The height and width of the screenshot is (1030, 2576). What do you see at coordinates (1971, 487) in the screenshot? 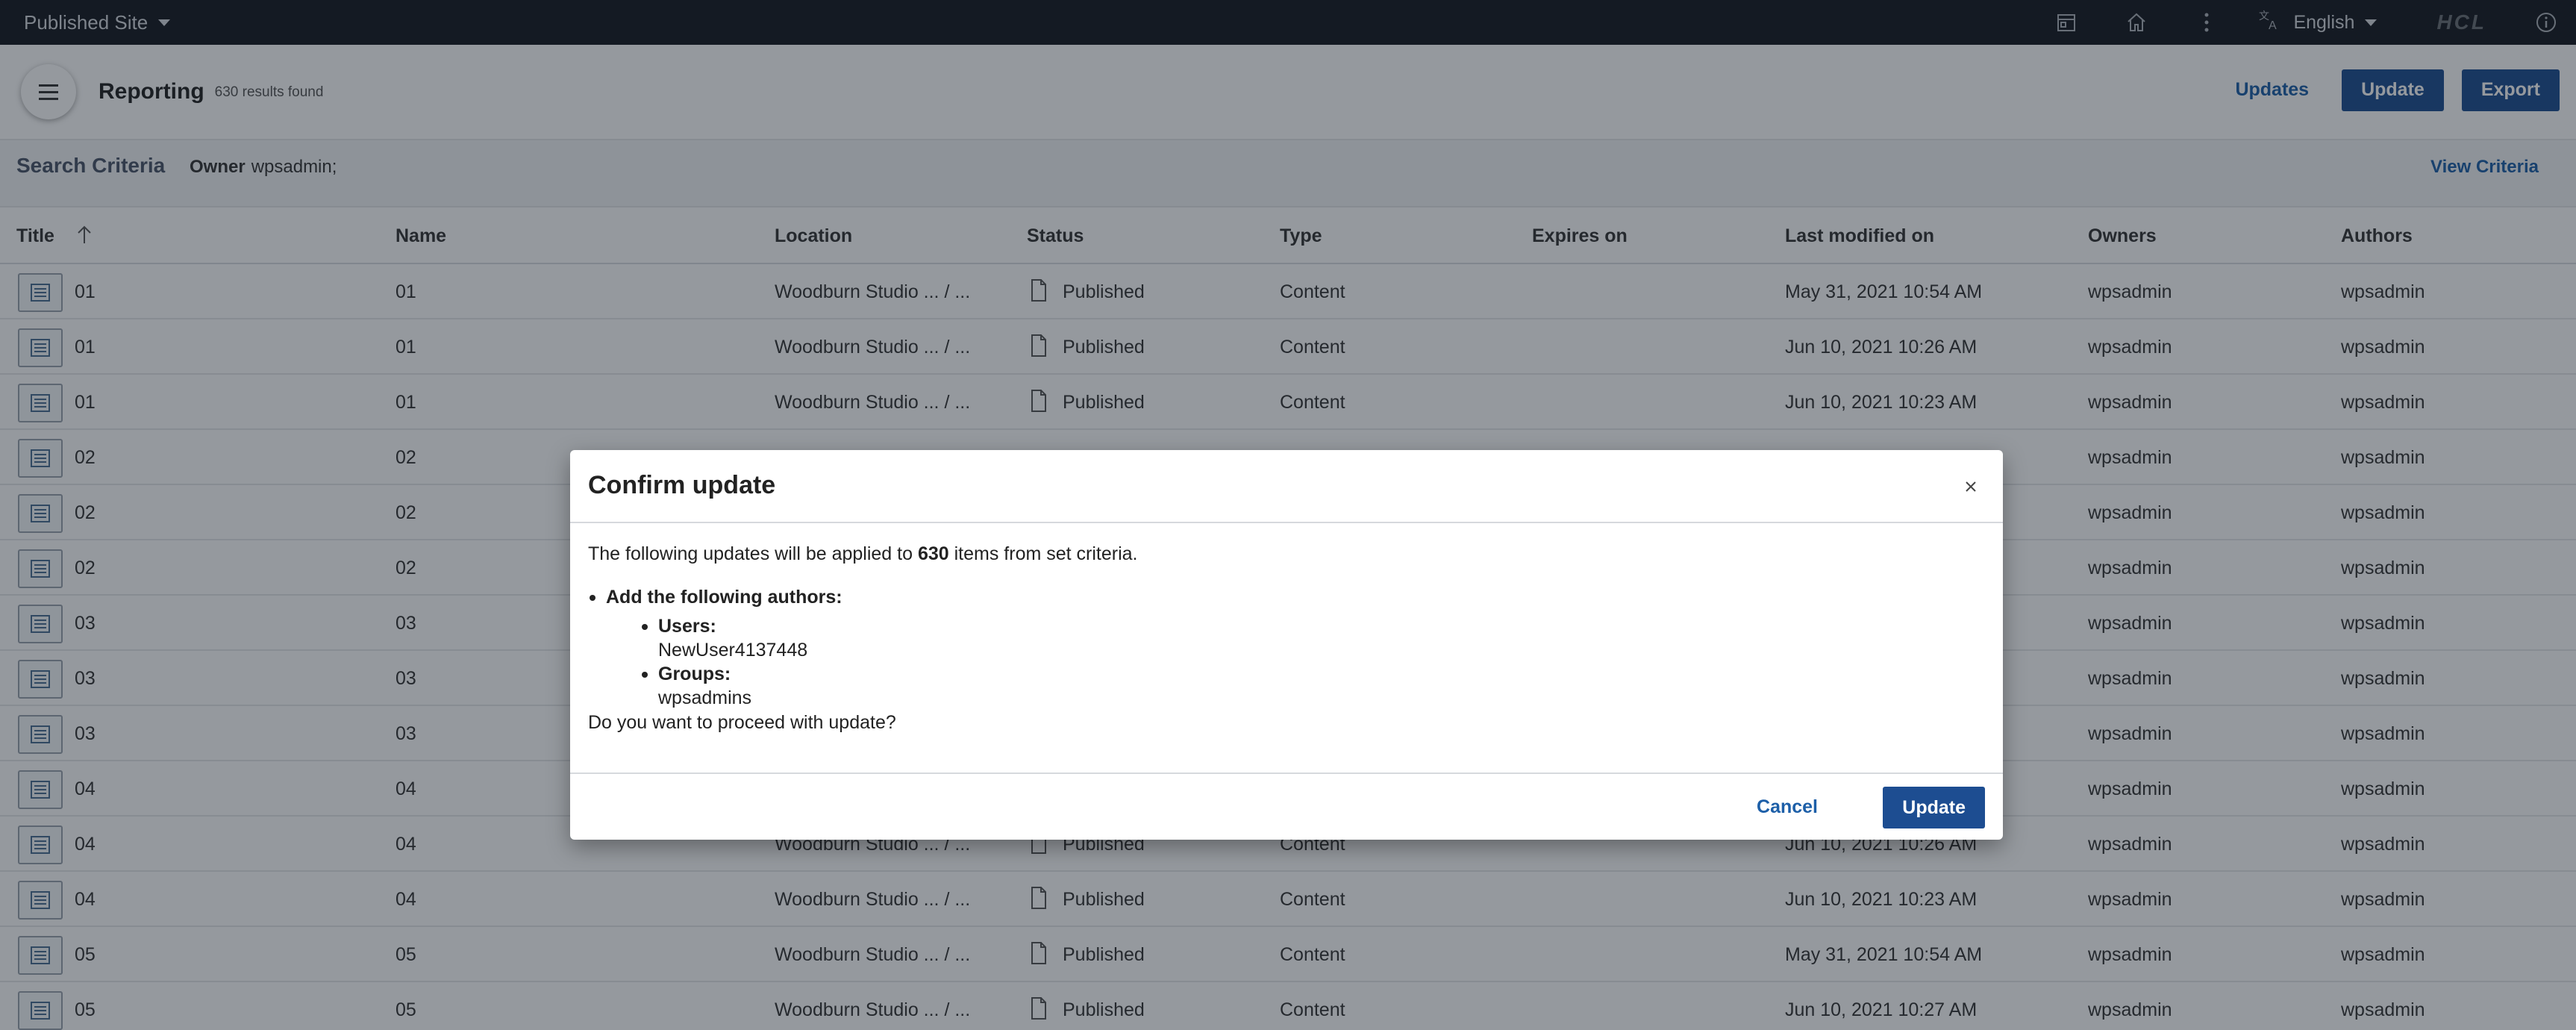
I see `close-icon` at bounding box center [1971, 487].